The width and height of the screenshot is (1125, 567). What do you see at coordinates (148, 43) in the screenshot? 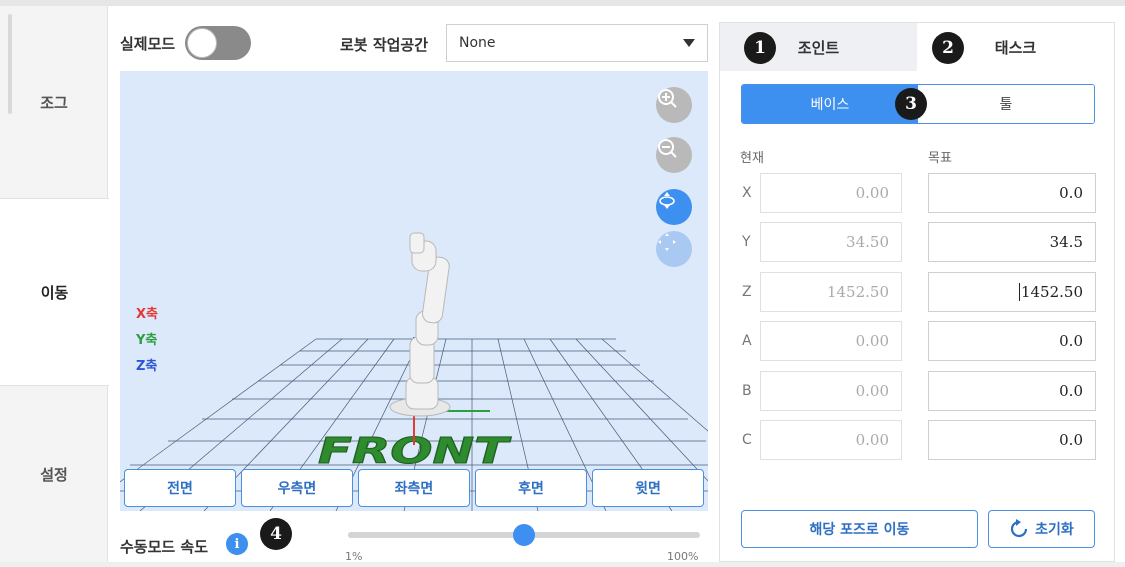
I see `real-mode-label: 실제모드` at bounding box center [148, 43].